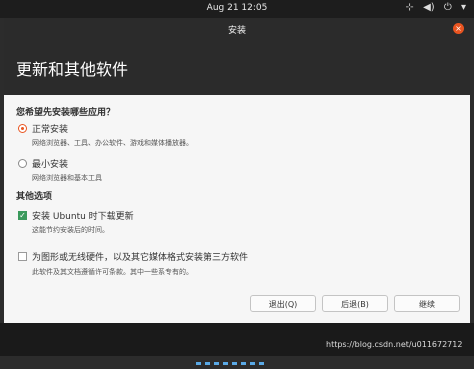  What do you see at coordinates (112, 272) in the screenshot?
I see `third-party-desc: 此软件及其文档遵循许可条款。其中一些系专有的。` at bounding box center [112, 272].